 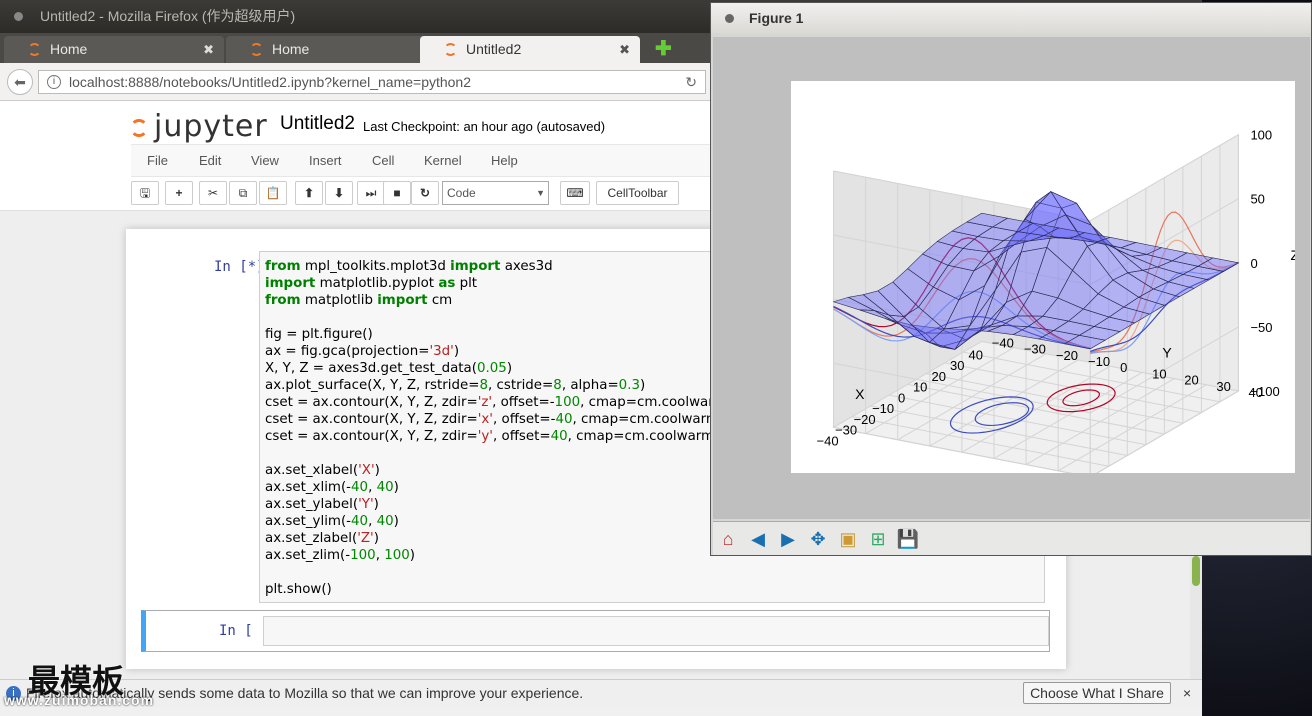 I want to click on subplots-icon: ⊞, so click(x=878, y=539).